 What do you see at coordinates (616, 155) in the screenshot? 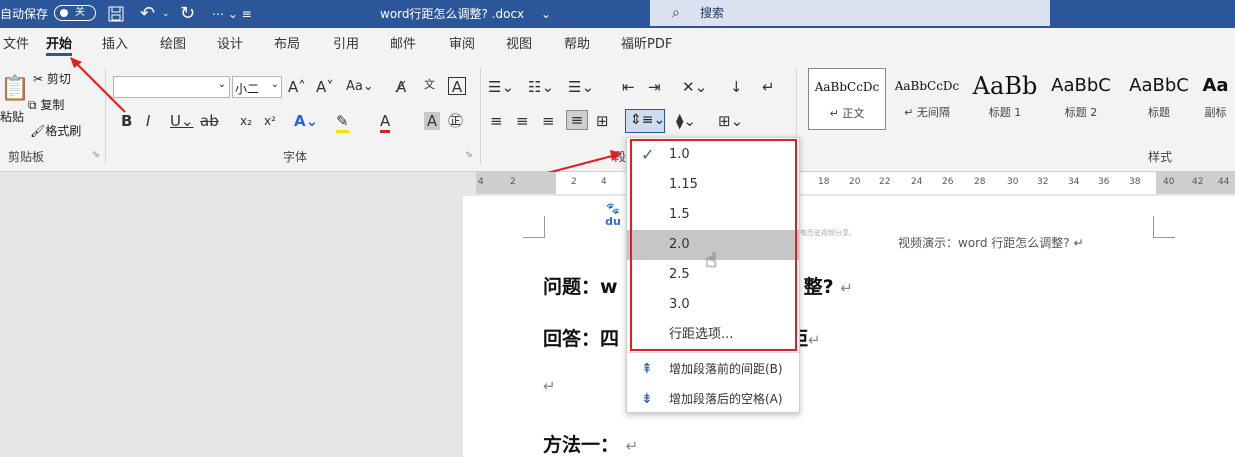
I see `arrow-head-icon` at bounding box center [616, 155].